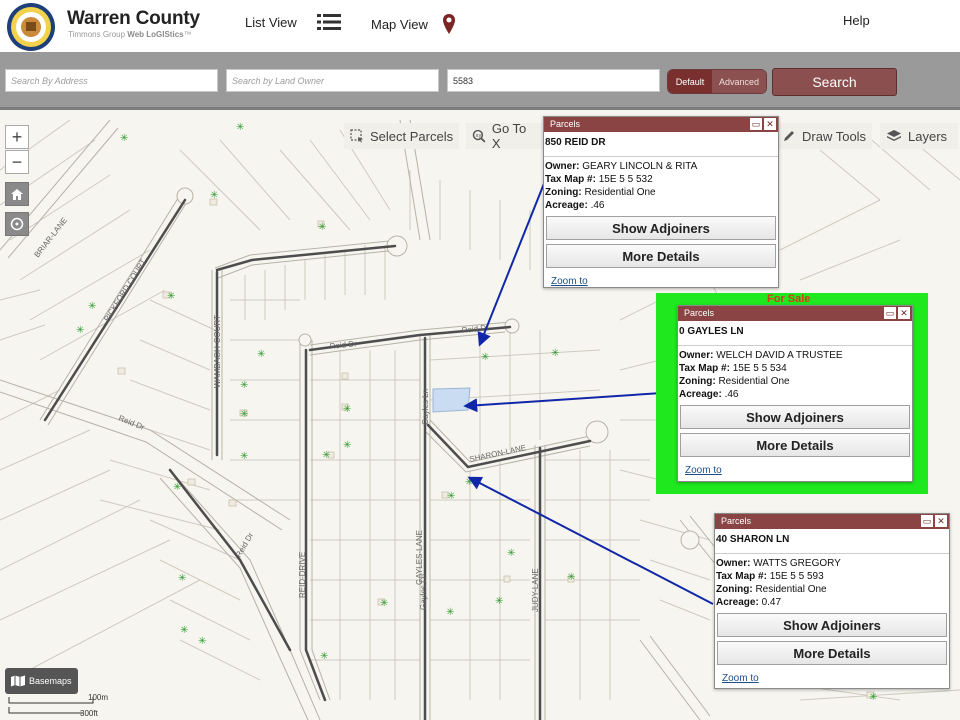 Image resolution: width=960 pixels, height=720 pixels. Describe the element at coordinates (332, 80) in the screenshot. I see `owner-search-input` at that location.